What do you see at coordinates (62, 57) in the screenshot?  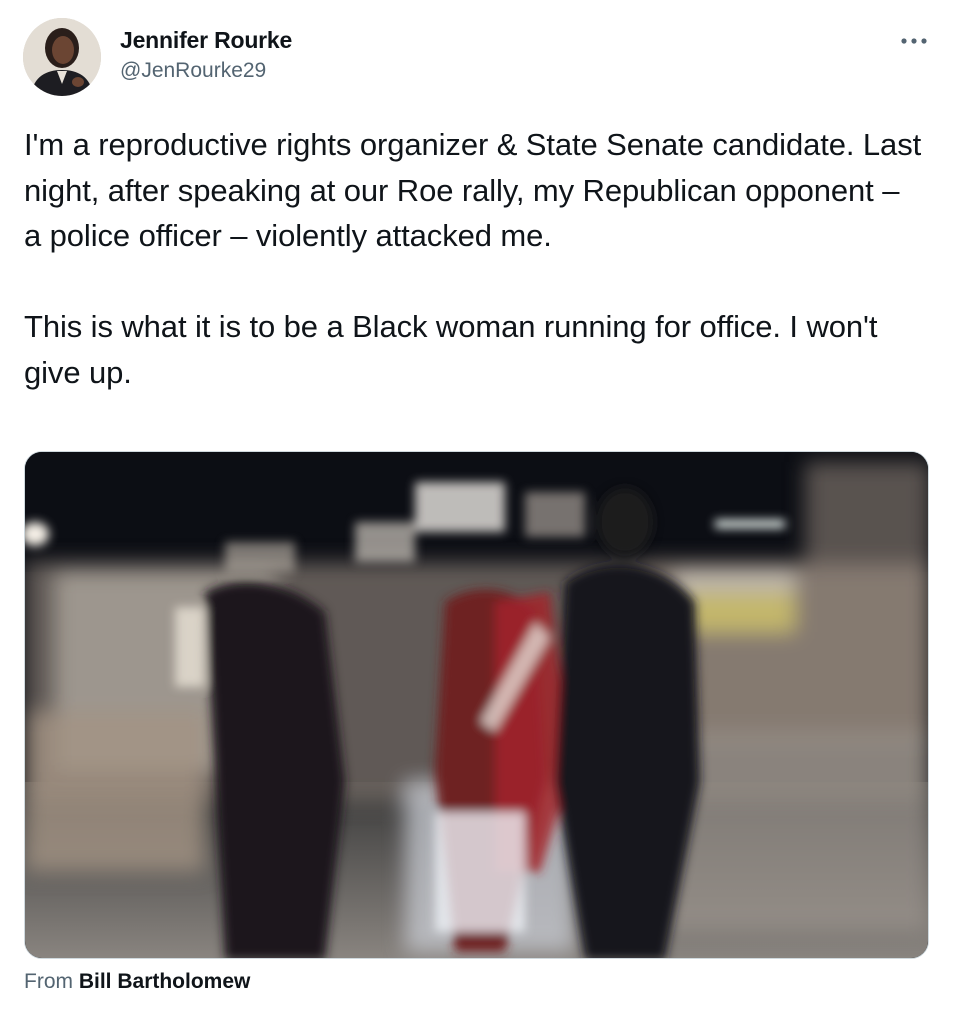 I see `avatar` at bounding box center [62, 57].